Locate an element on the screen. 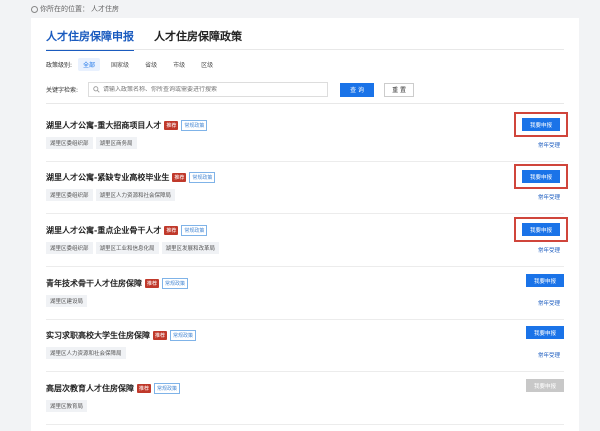 This screenshot has width=600, height=431. org-list: 湖里区委组织部 湖里区人力资源和社会保障局 is located at coordinates (111, 195).